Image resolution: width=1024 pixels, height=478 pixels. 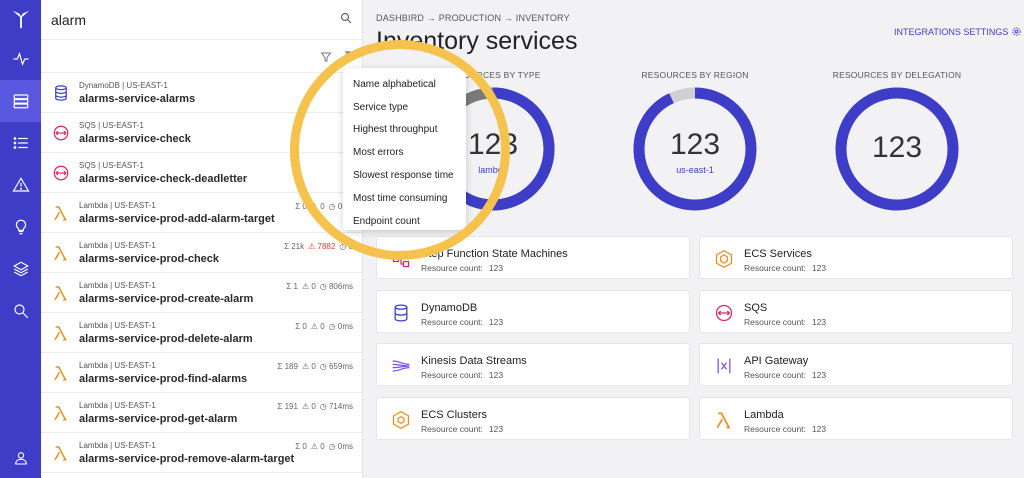 What do you see at coordinates (318, 246) in the screenshot?
I see `result-stats: Σ 21k ⚠ 7882 ◷ 0` at bounding box center [318, 246].